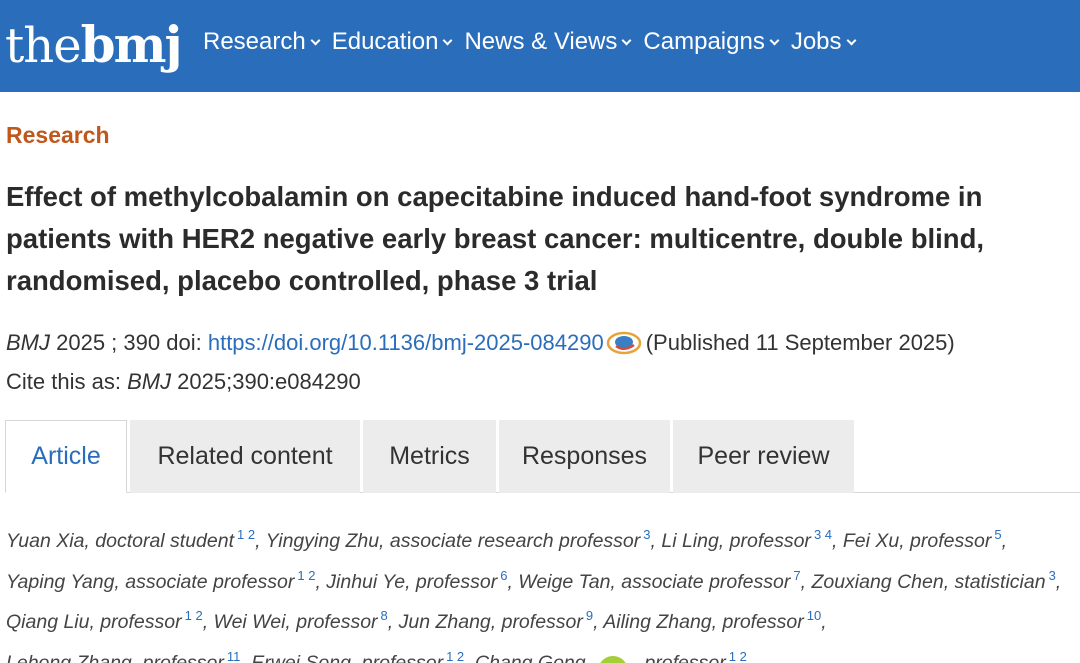  What do you see at coordinates (120, 541) in the screenshot?
I see `author-name: Yuan Xia, doctoral student` at bounding box center [120, 541].